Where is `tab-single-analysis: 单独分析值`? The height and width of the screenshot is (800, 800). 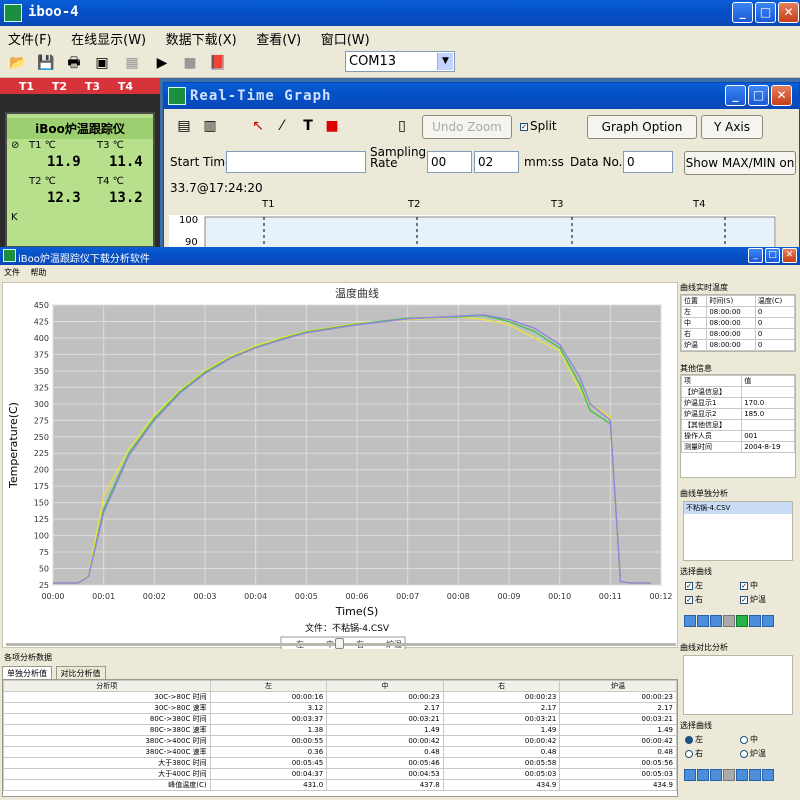 tab-single-analysis: 单独分析值 is located at coordinates (27, 673).